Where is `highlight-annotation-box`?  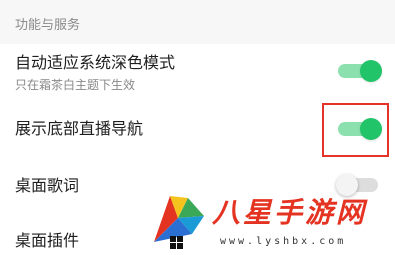 highlight-annotation-box is located at coordinates (355, 130).